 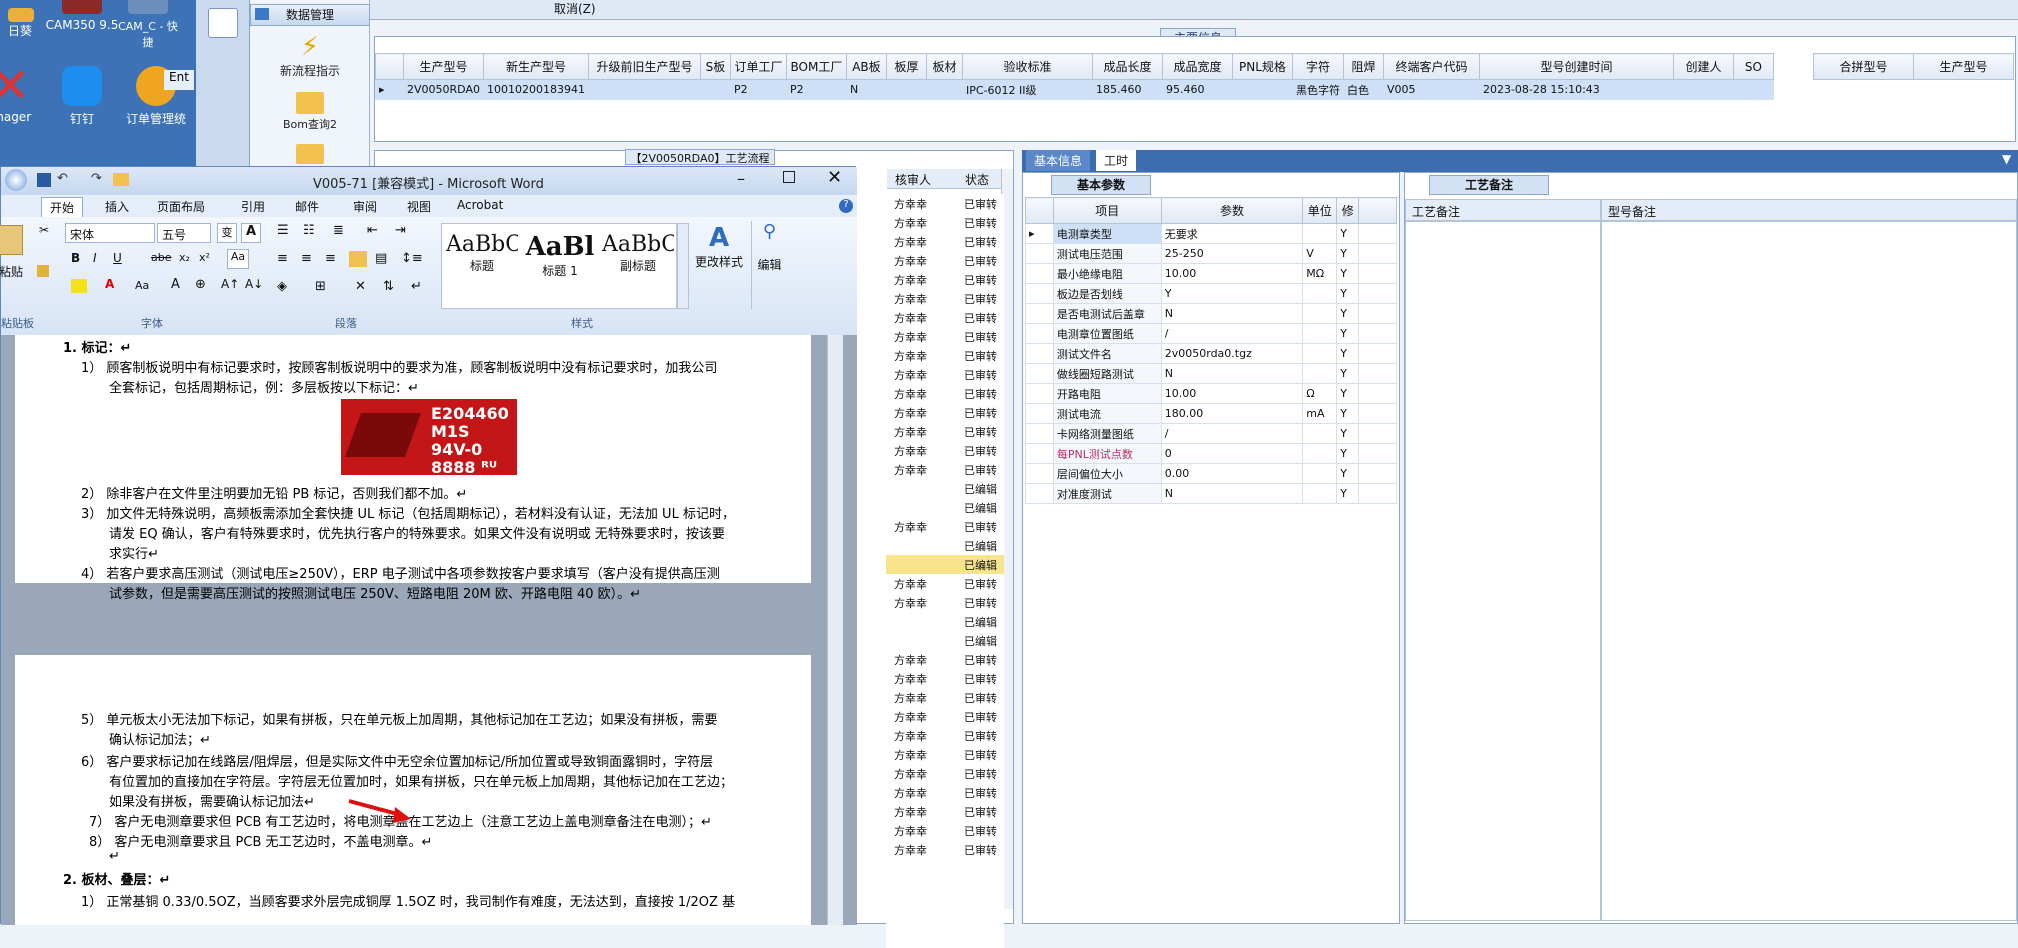 What do you see at coordinates (388, 286) in the screenshot?
I see `sort-icon: ⇅` at bounding box center [388, 286].